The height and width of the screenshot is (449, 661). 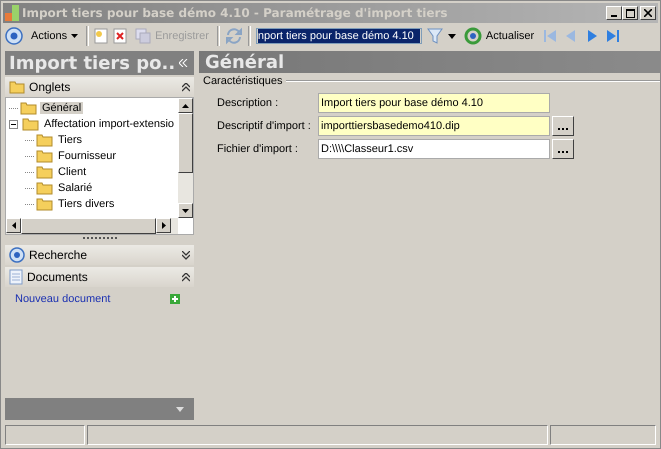 What do you see at coordinates (99, 277) in the screenshot?
I see `section-header: Documents` at bounding box center [99, 277].